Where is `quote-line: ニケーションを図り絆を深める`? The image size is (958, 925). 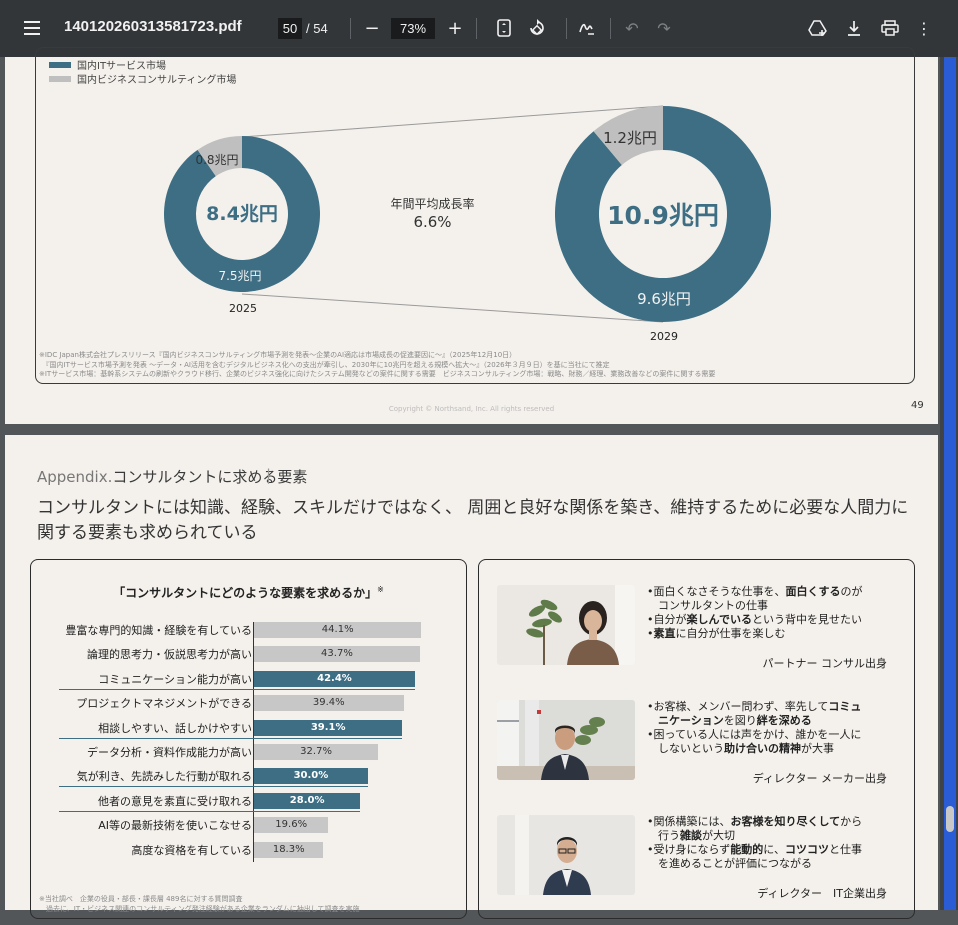 quote-line: ニケーションを図り絆を深める is located at coordinates (772, 721).